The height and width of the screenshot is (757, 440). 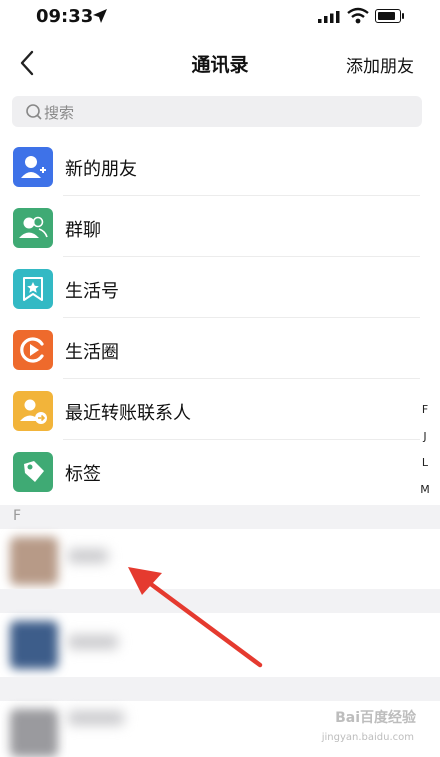 What do you see at coordinates (65, 16) in the screenshot?
I see `status-time: 09:33` at bounding box center [65, 16].